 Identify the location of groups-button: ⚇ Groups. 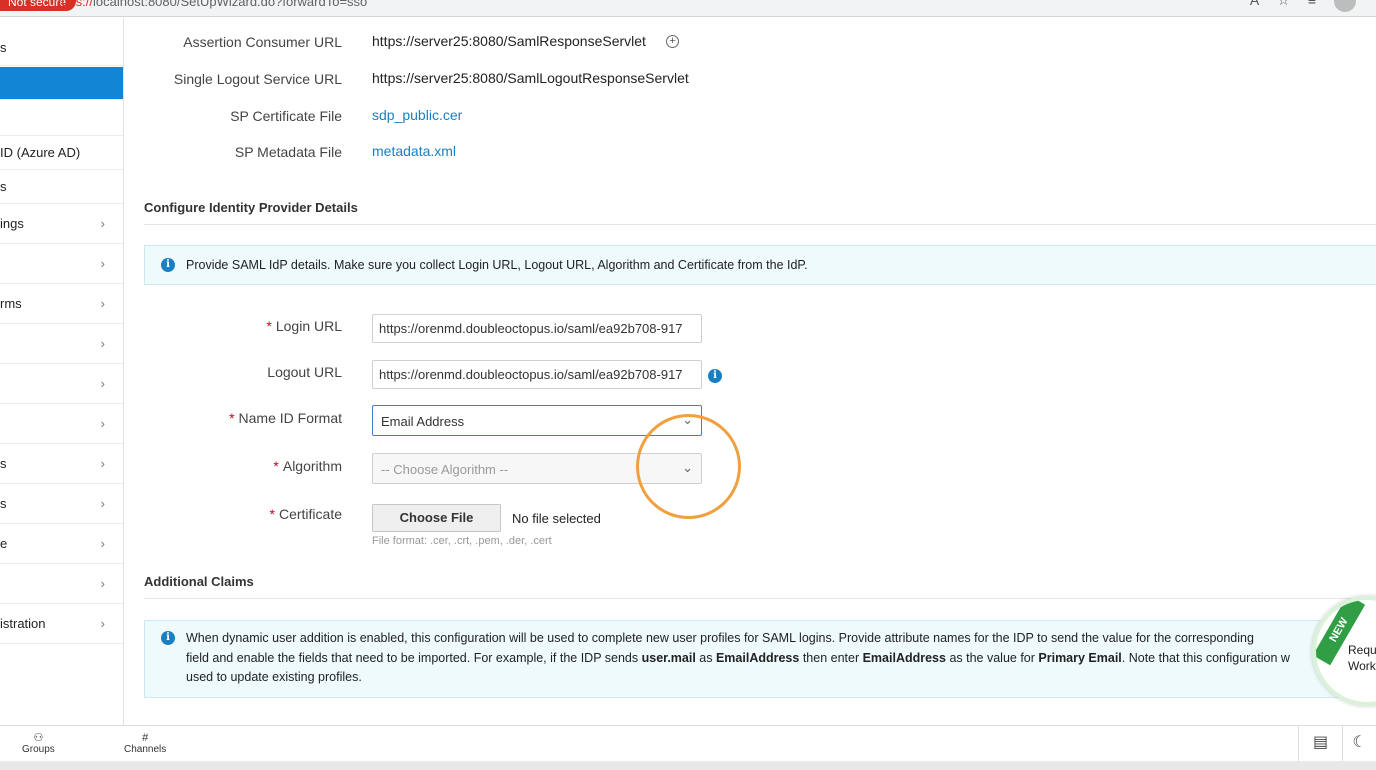
(38, 743).